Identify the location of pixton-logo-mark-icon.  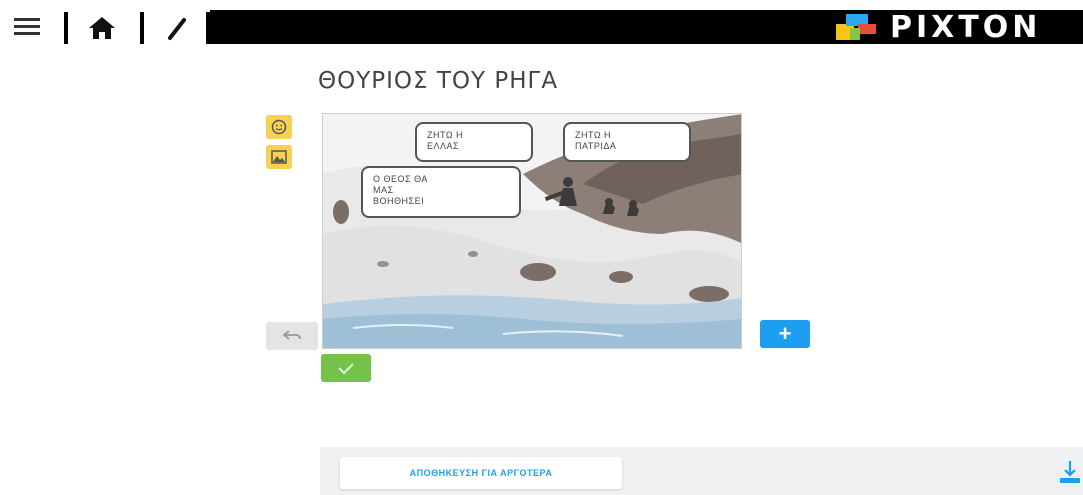
(856, 27).